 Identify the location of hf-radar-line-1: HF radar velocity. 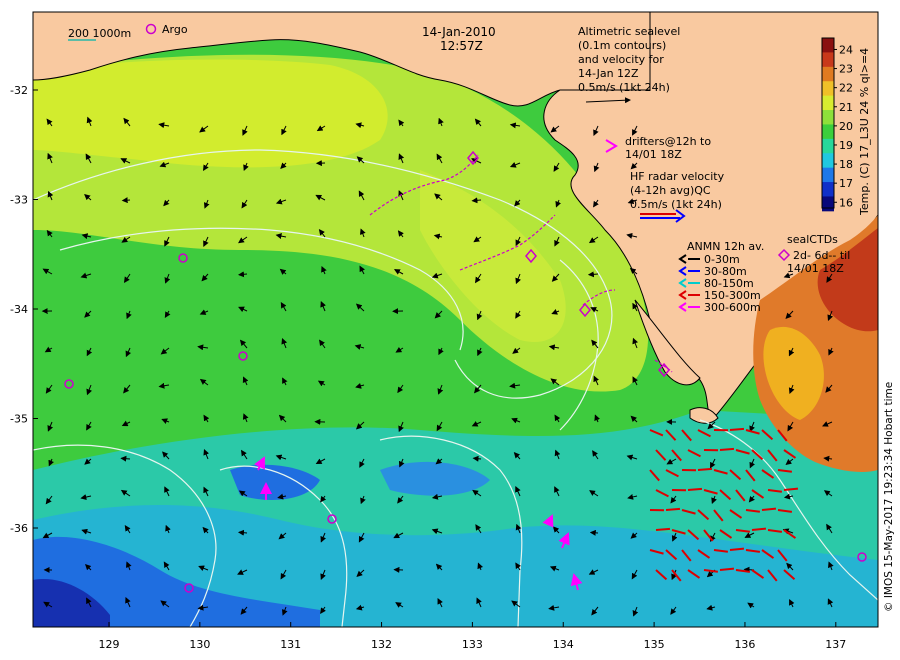
(677, 176).